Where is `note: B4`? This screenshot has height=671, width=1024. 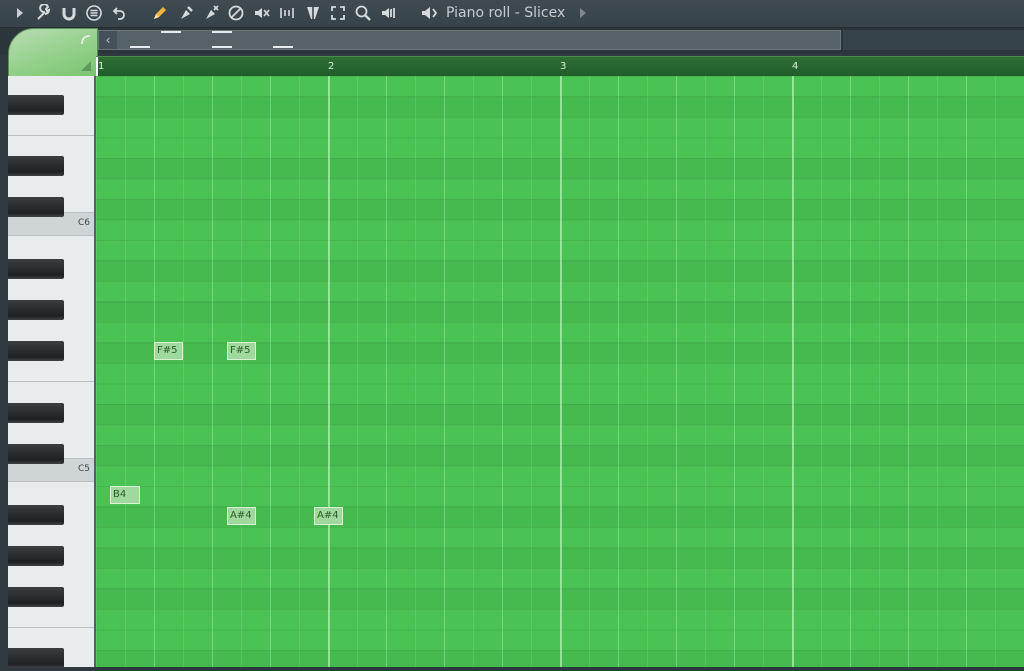 note: B4 is located at coordinates (125, 495).